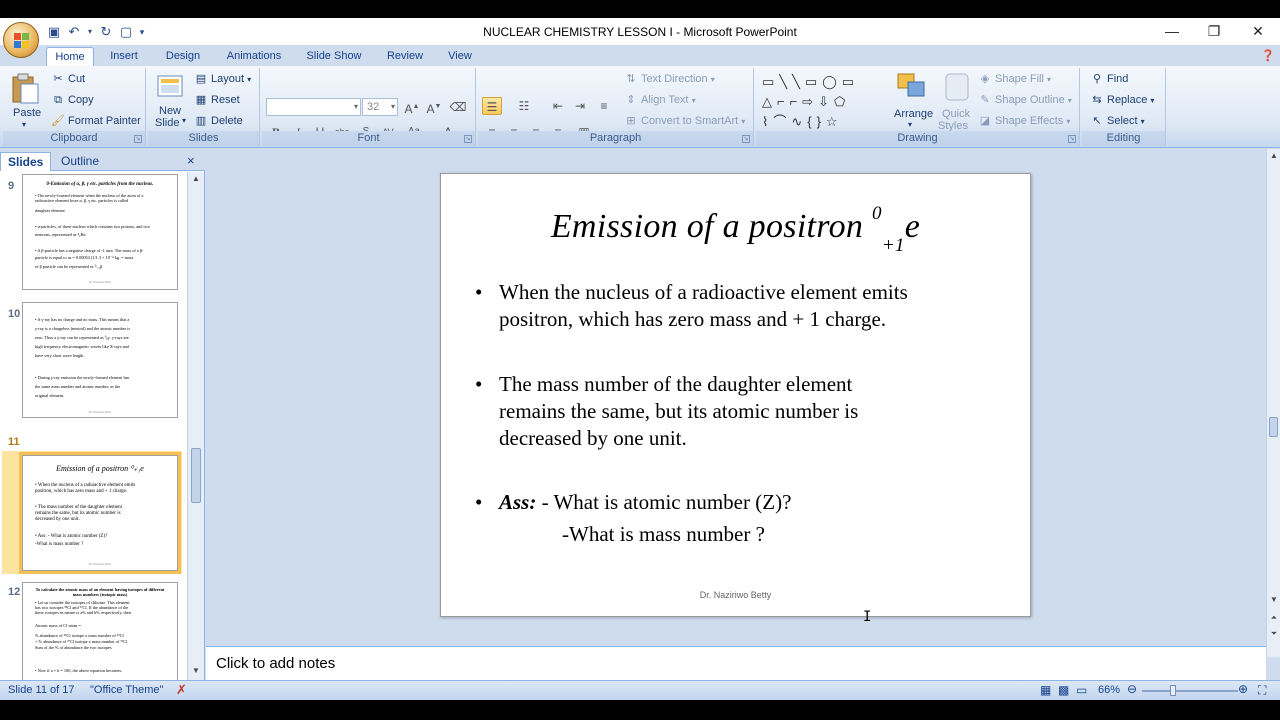 The image size is (1280, 720). I want to click on increase-indent-icon: ⇥, so click(580, 106).